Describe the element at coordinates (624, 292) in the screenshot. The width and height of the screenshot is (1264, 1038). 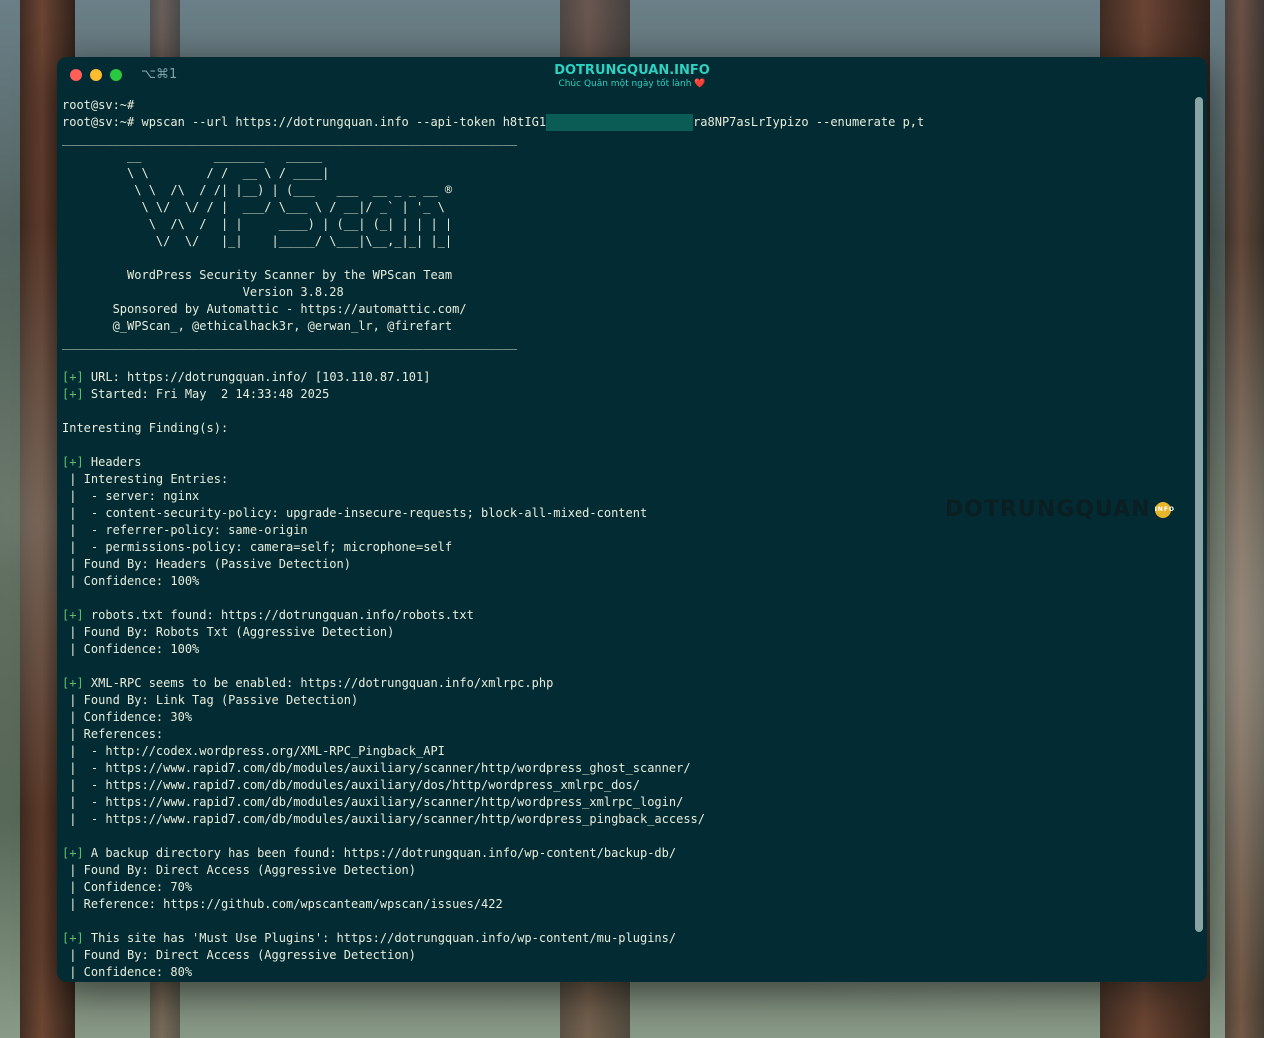
I see `terminal-line: Version 3.8.28` at that location.